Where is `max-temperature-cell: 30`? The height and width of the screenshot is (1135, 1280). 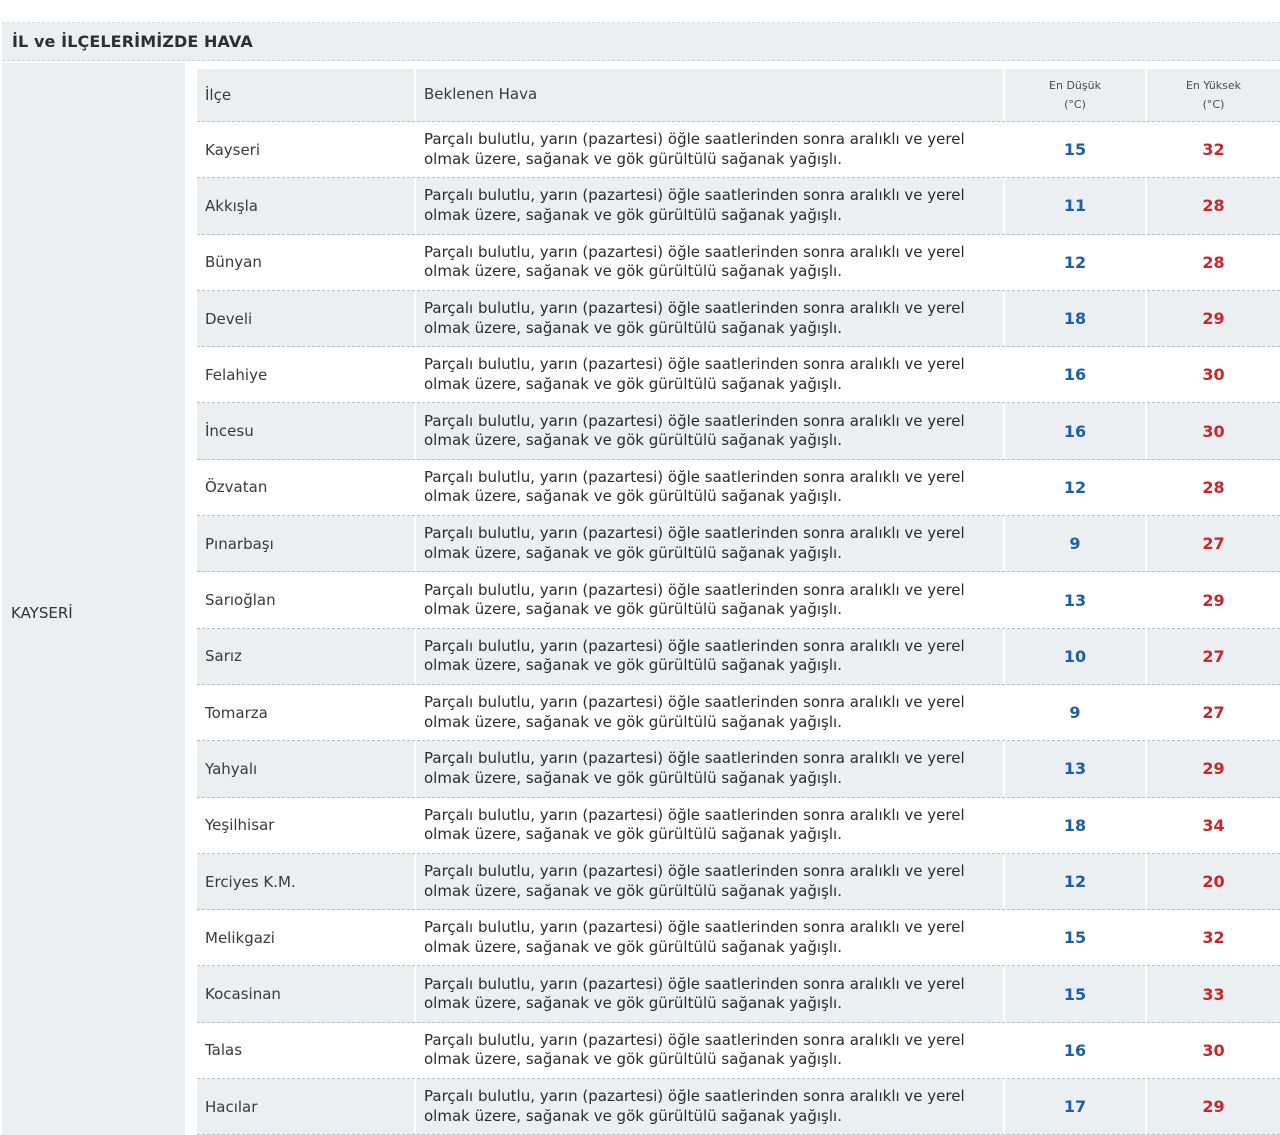
max-temperature-cell: 30 is located at coordinates (1213, 1050).